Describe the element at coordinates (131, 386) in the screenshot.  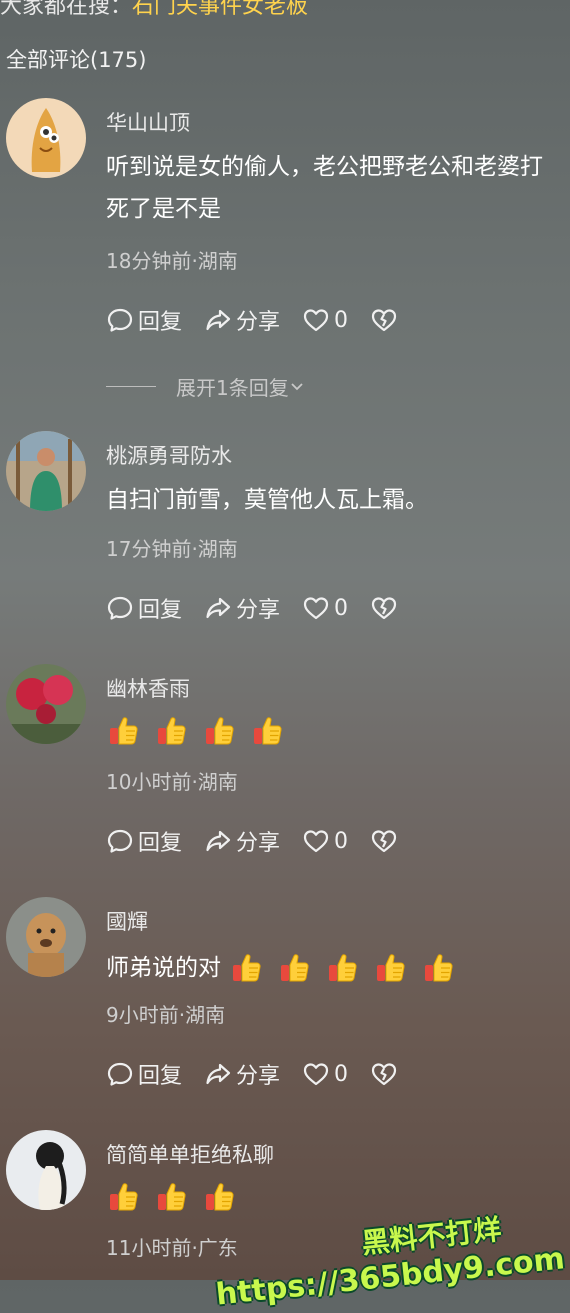
I see `divider-line` at that location.